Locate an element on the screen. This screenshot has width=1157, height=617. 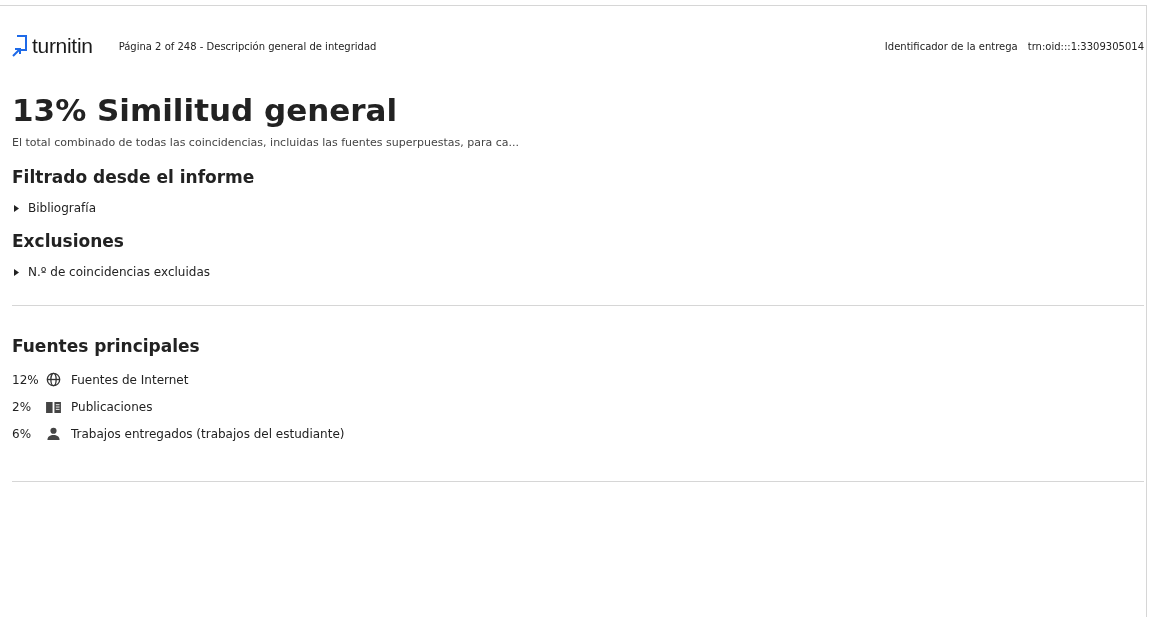
globe-icon is located at coordinates (53, 379).